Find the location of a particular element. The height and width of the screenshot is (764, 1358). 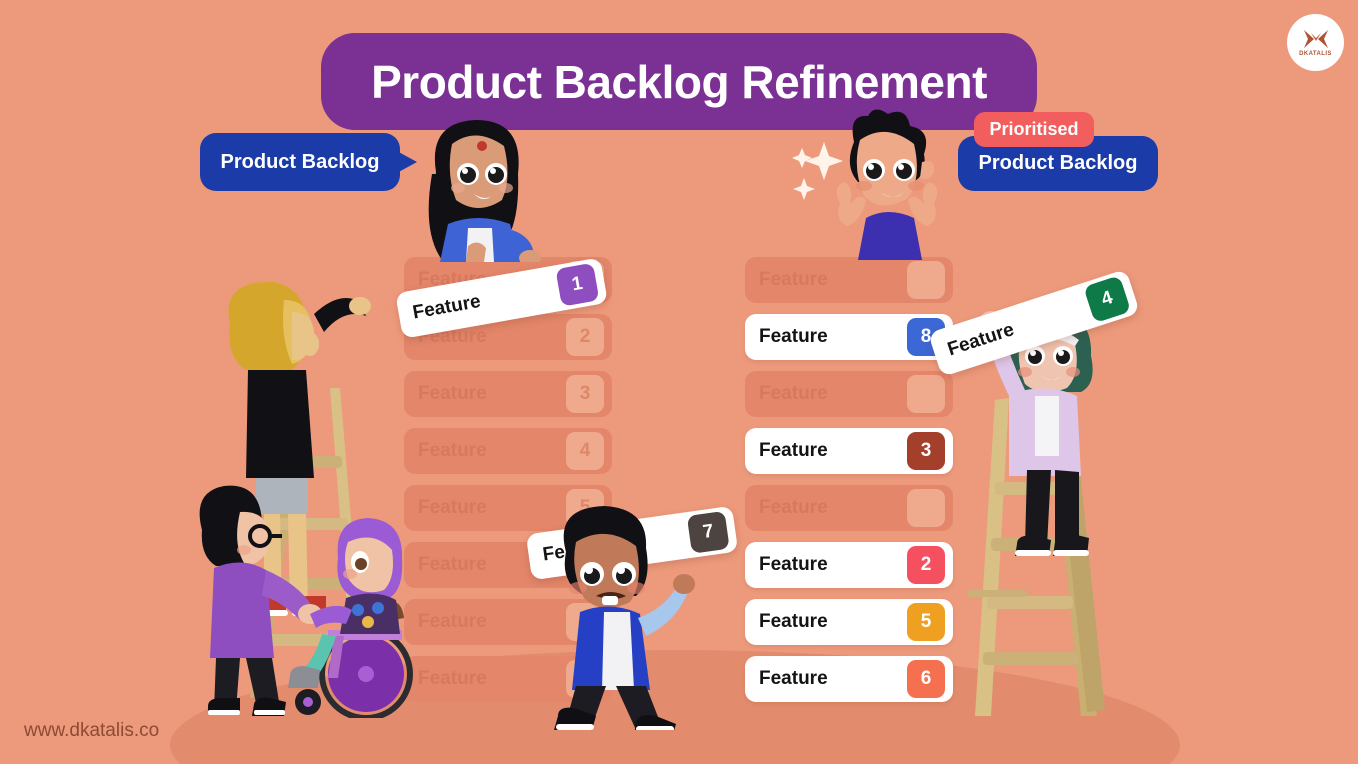

prioritised-row: Feature 8 is located at coordinates (849, 337).